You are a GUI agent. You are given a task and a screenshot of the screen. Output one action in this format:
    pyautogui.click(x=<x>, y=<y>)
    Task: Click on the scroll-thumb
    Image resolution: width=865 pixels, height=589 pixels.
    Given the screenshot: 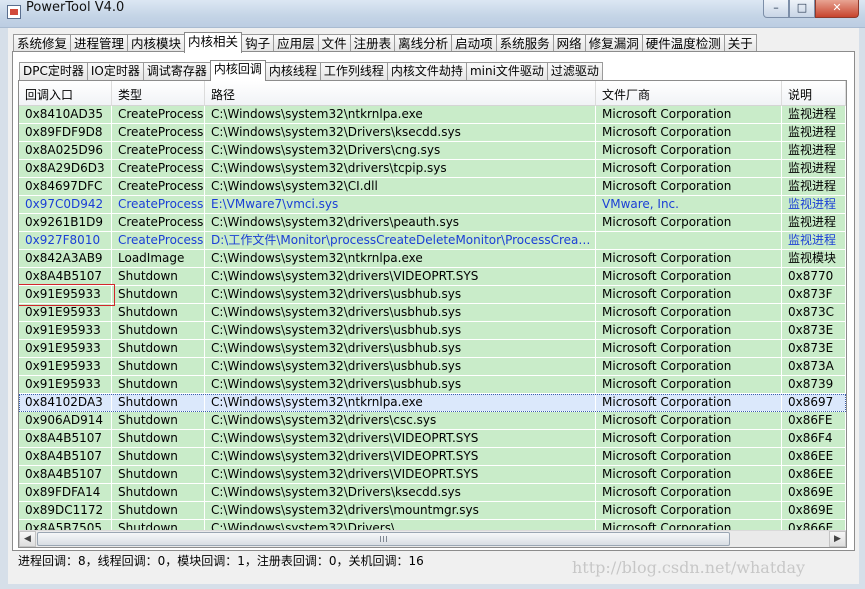 What is the action you would take?
    pyautogui.click(x=383, y=539)
    